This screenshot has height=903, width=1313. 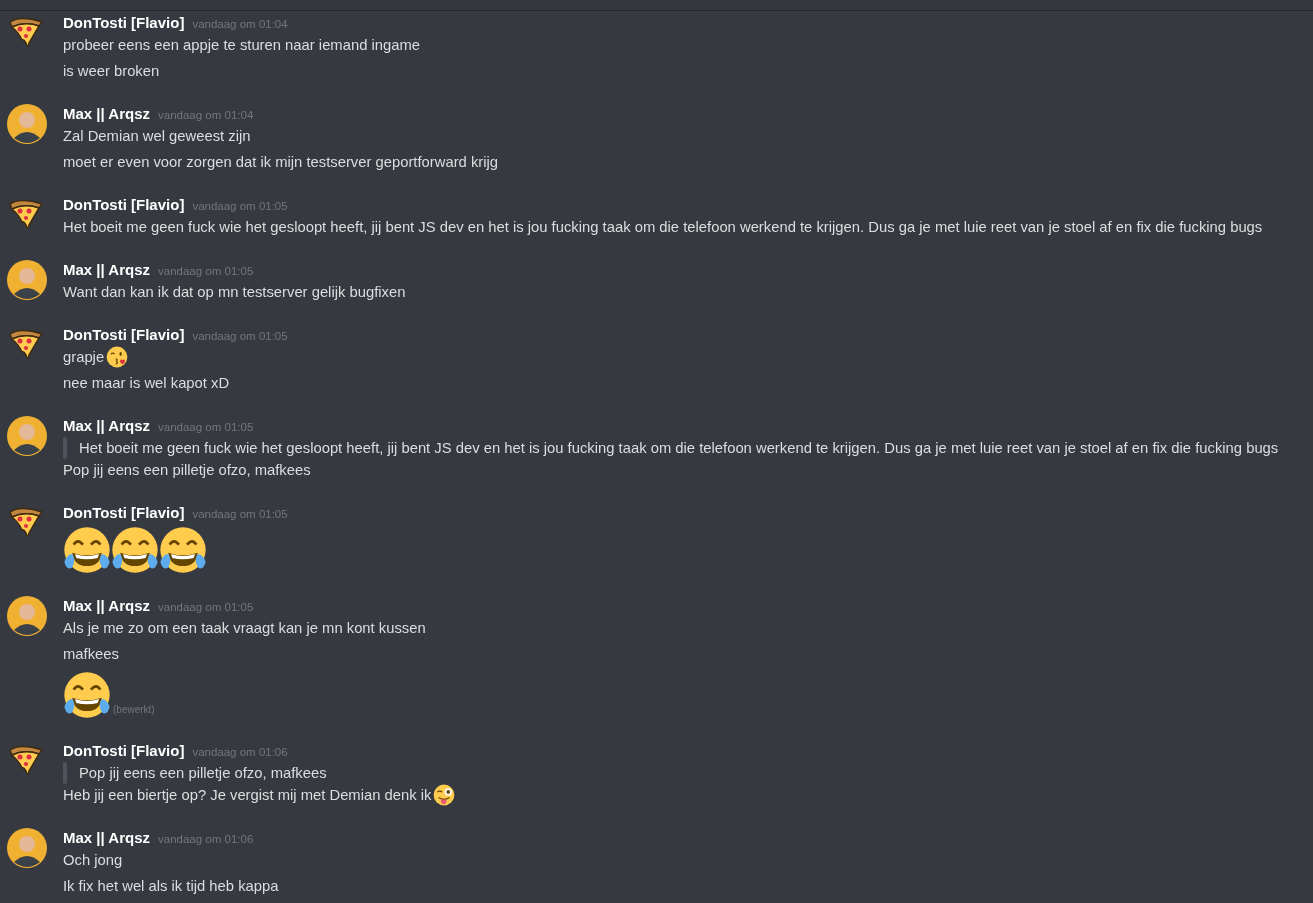 What do you see at coordinates (679, 448) in the screenshot?
I see `quoted-text: Het boeit me geen fuck wie het gesloopt heeft, jij bent JS dev en het is jou fucking taak om die telefoon werkend te krijgen. Dus ga je met luie reet van je stoel af en fix die fucking bugs` at bounding box center [679, 448].